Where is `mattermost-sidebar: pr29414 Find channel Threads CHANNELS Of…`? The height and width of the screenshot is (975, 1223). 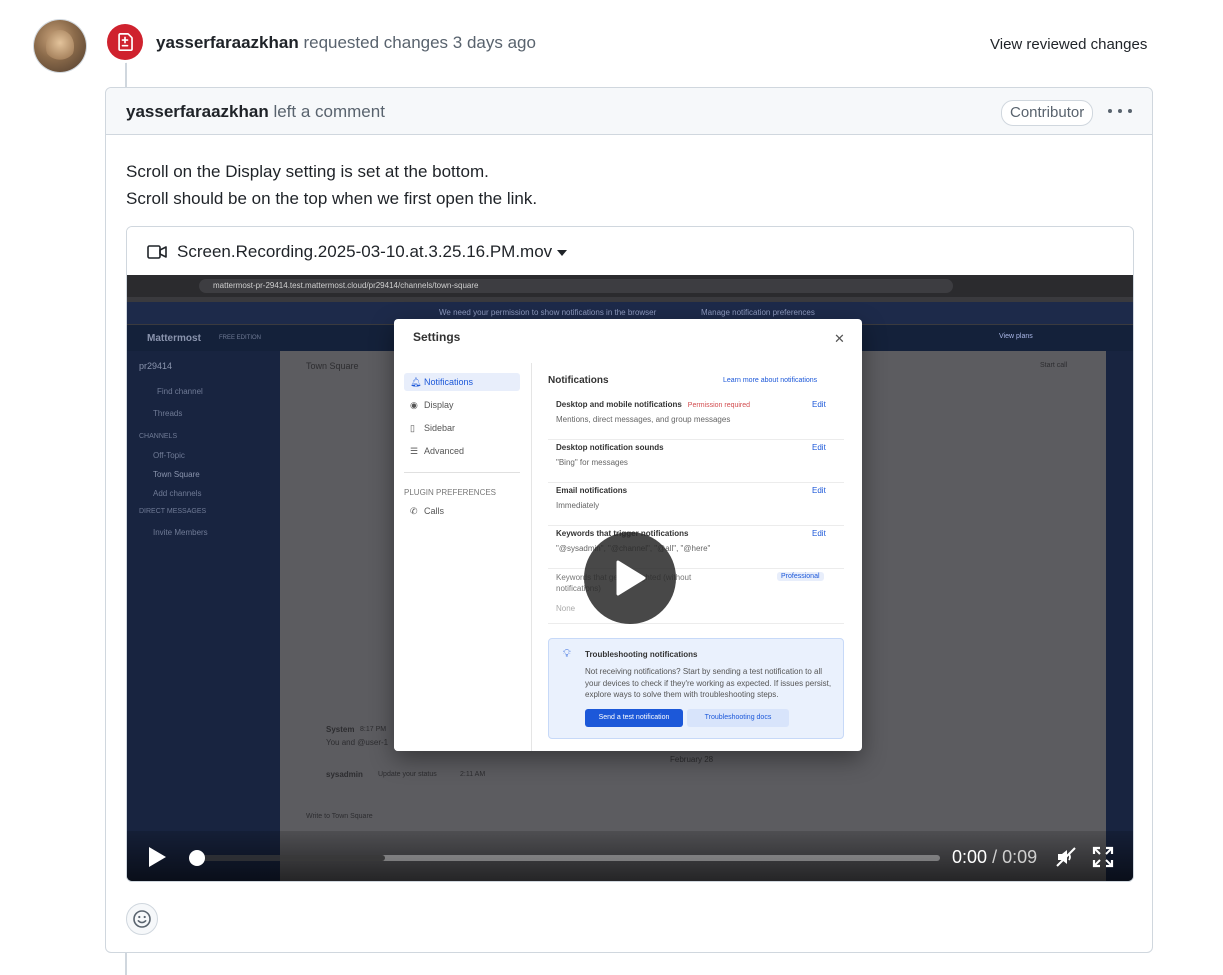
mattermost-sidebar: pr29414 Find channel Threads CHANNELS Of… is located at coordinates (203, 616).